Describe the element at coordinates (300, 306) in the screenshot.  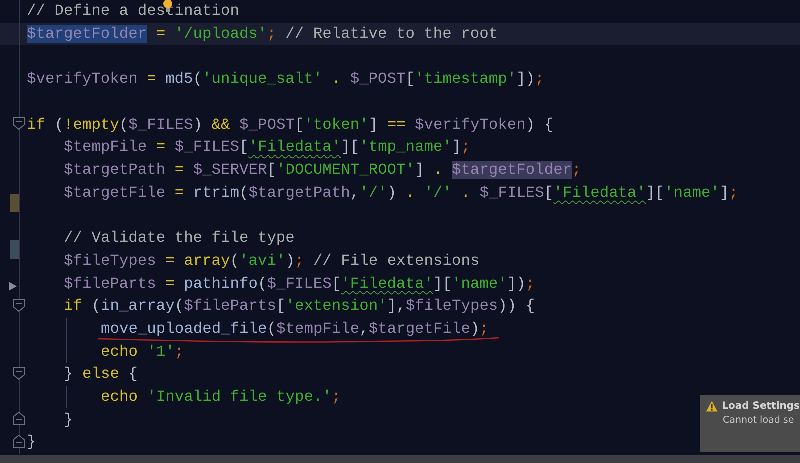
I see `code-line: if (in_array($fileParts['extension'],$fileTypes)) {` at that location.